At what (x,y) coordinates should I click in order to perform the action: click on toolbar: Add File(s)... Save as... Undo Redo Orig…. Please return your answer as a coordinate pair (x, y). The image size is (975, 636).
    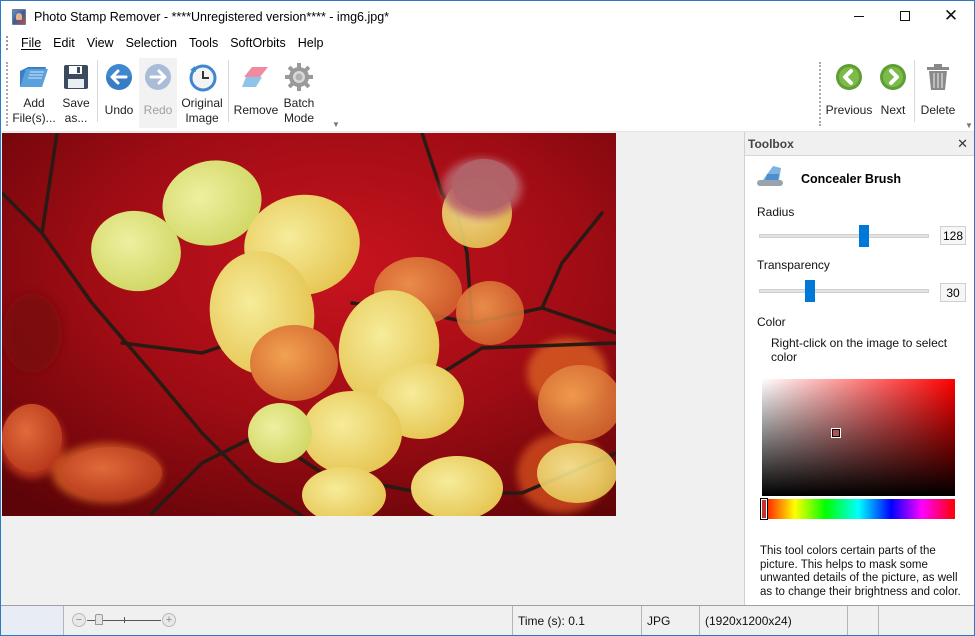
    Looking at the image, I should click on (487, 93).